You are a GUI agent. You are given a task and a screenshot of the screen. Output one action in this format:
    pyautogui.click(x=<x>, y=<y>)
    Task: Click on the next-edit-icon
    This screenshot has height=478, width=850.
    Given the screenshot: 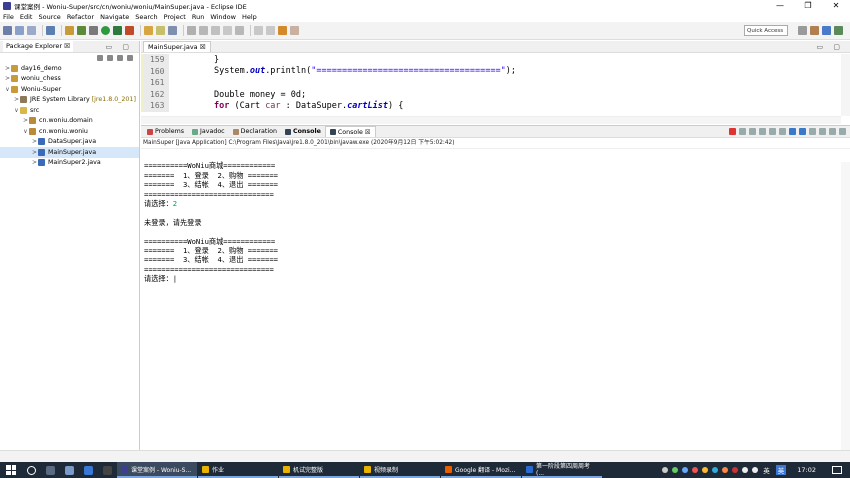 What is the action you would take?
    pyautogui.click(x=258, y=30)
    